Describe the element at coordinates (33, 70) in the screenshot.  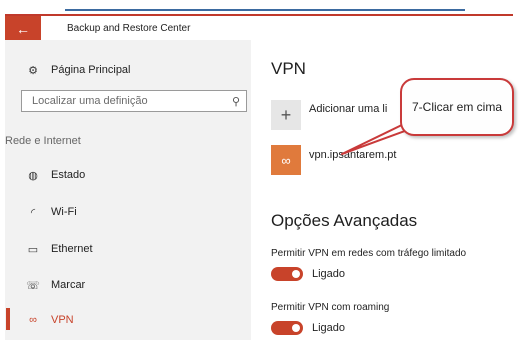
I see `gear-icon: ⚙` at that location.